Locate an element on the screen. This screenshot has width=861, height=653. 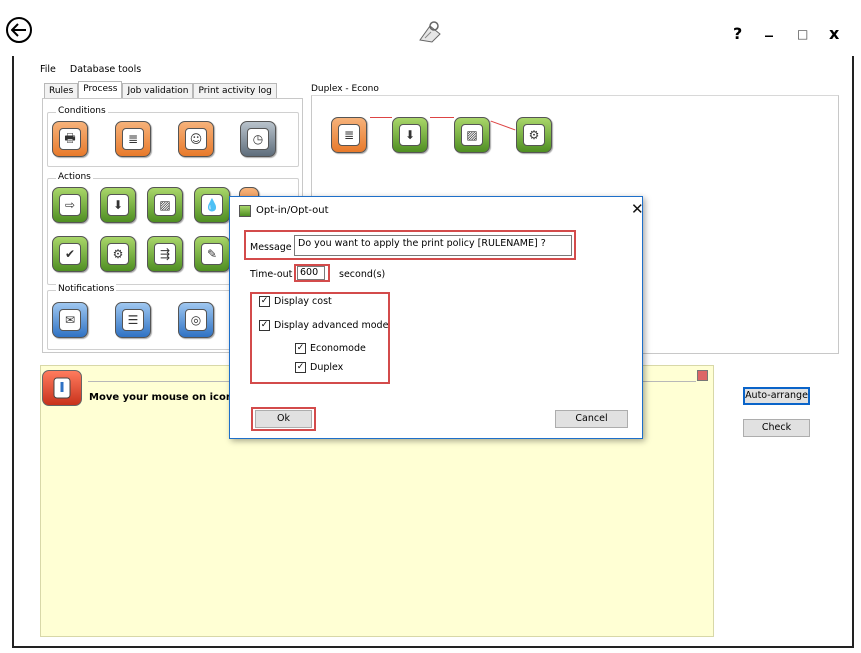
workflow-settings-node-icon: ⚙ is located at coordinates (534, 135).